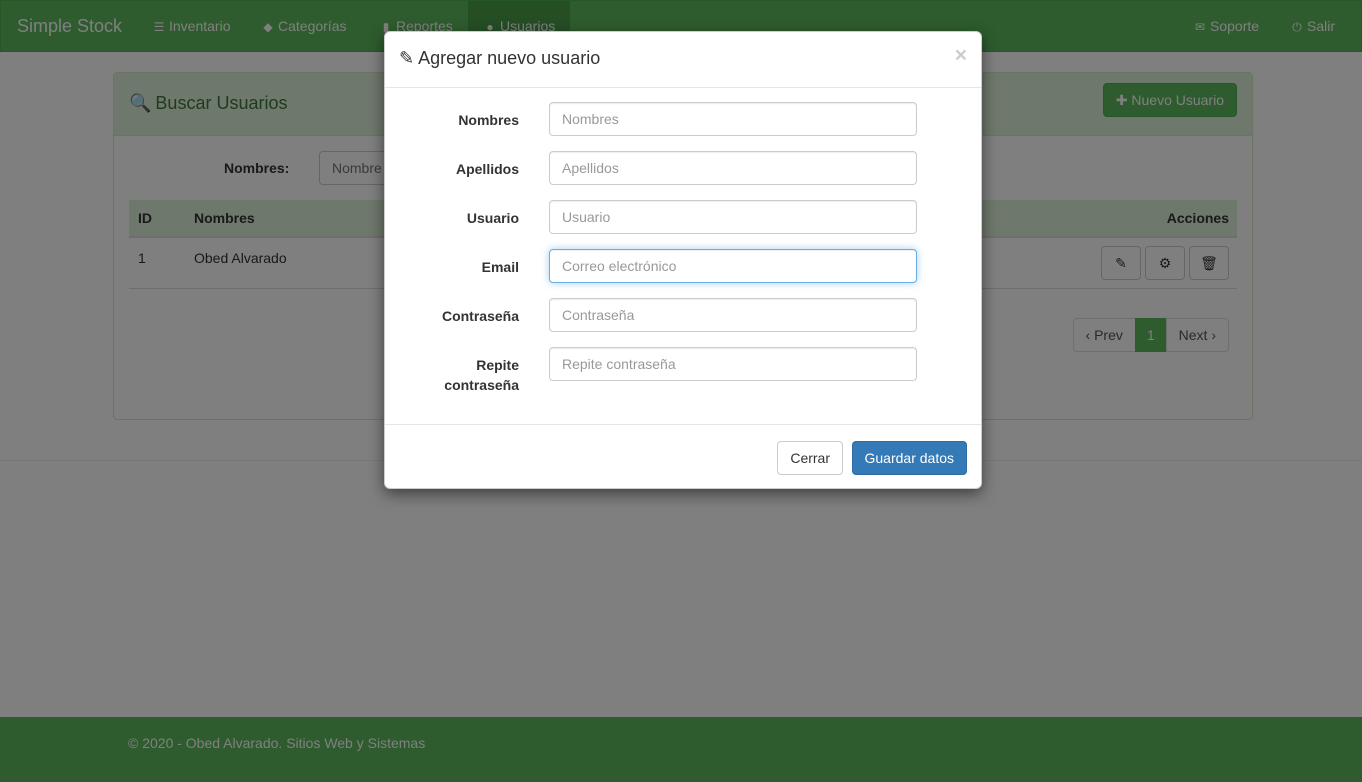 The width and height of the screenshot is (1362, 782). I want to click on edit-icon: ✎, so click(407, 58).